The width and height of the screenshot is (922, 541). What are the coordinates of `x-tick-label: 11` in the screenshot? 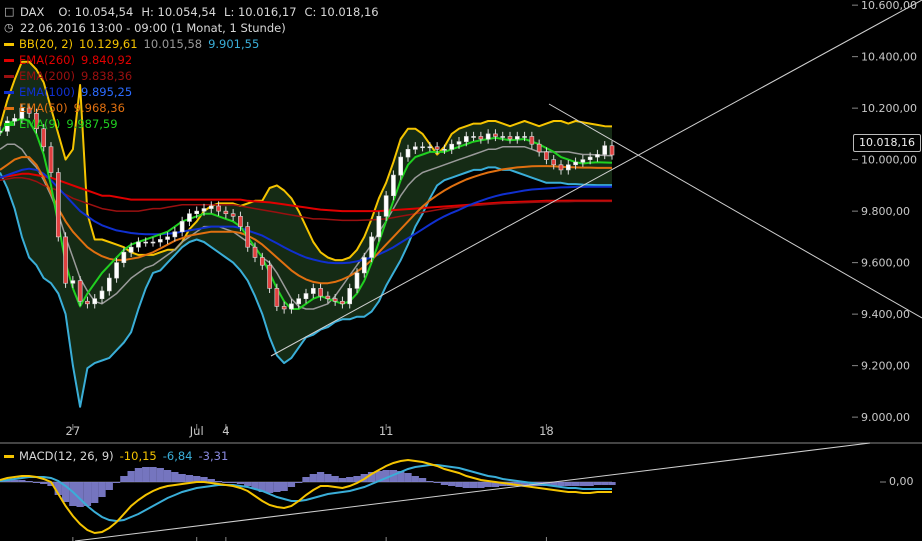 It's located at (386, 431).